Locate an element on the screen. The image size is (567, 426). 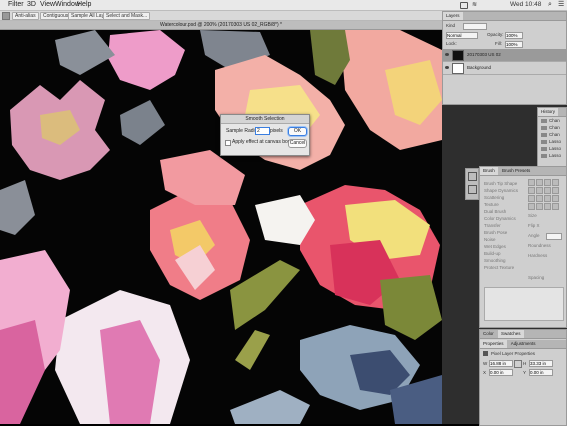
pixel-layer-icon is located at coordinates (485, 353).